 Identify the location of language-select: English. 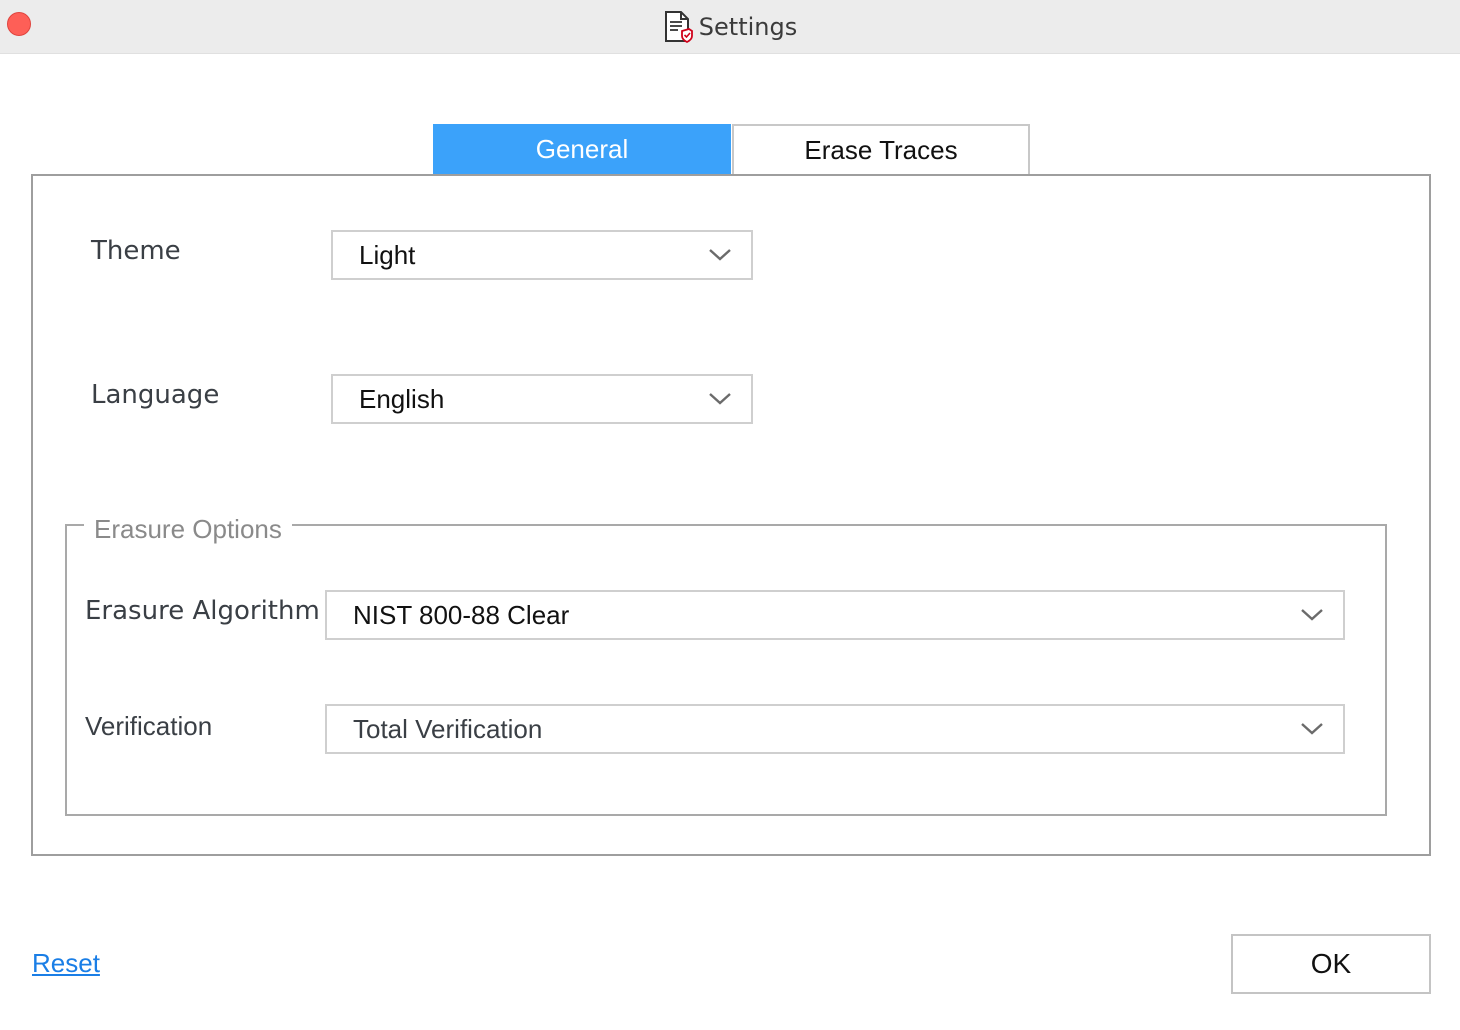
(542, 399).